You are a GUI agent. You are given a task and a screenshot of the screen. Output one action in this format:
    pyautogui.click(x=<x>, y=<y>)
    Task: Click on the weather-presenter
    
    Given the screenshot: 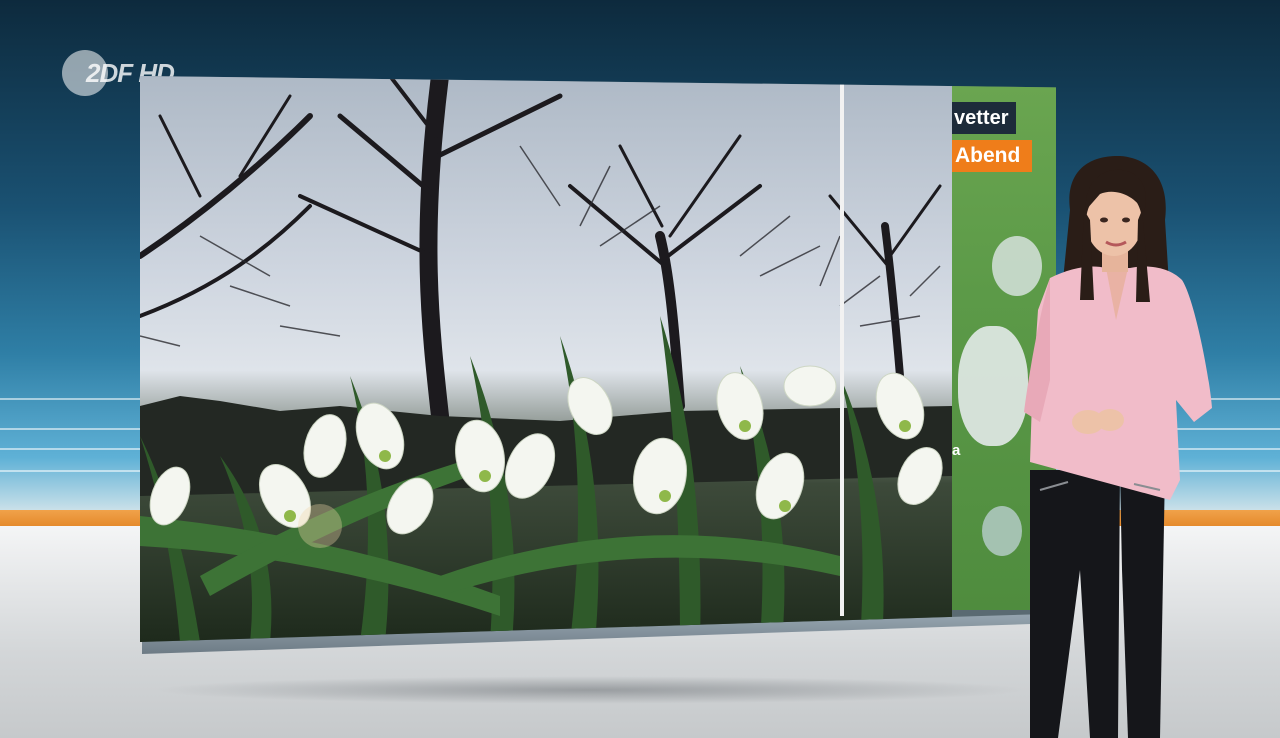 What is the action you would take?
    pyautogui.click(x=1118, y=446)
    